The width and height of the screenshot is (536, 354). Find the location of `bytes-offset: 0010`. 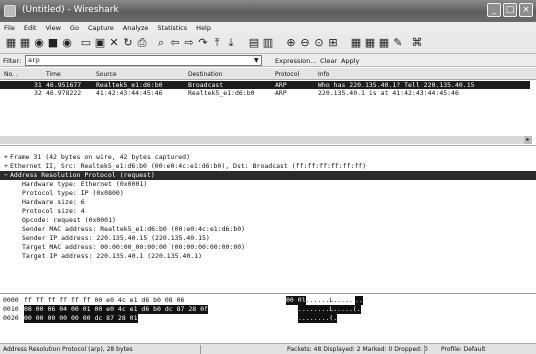

bytes-offset: 0010 is located at coordinates (11, 309).